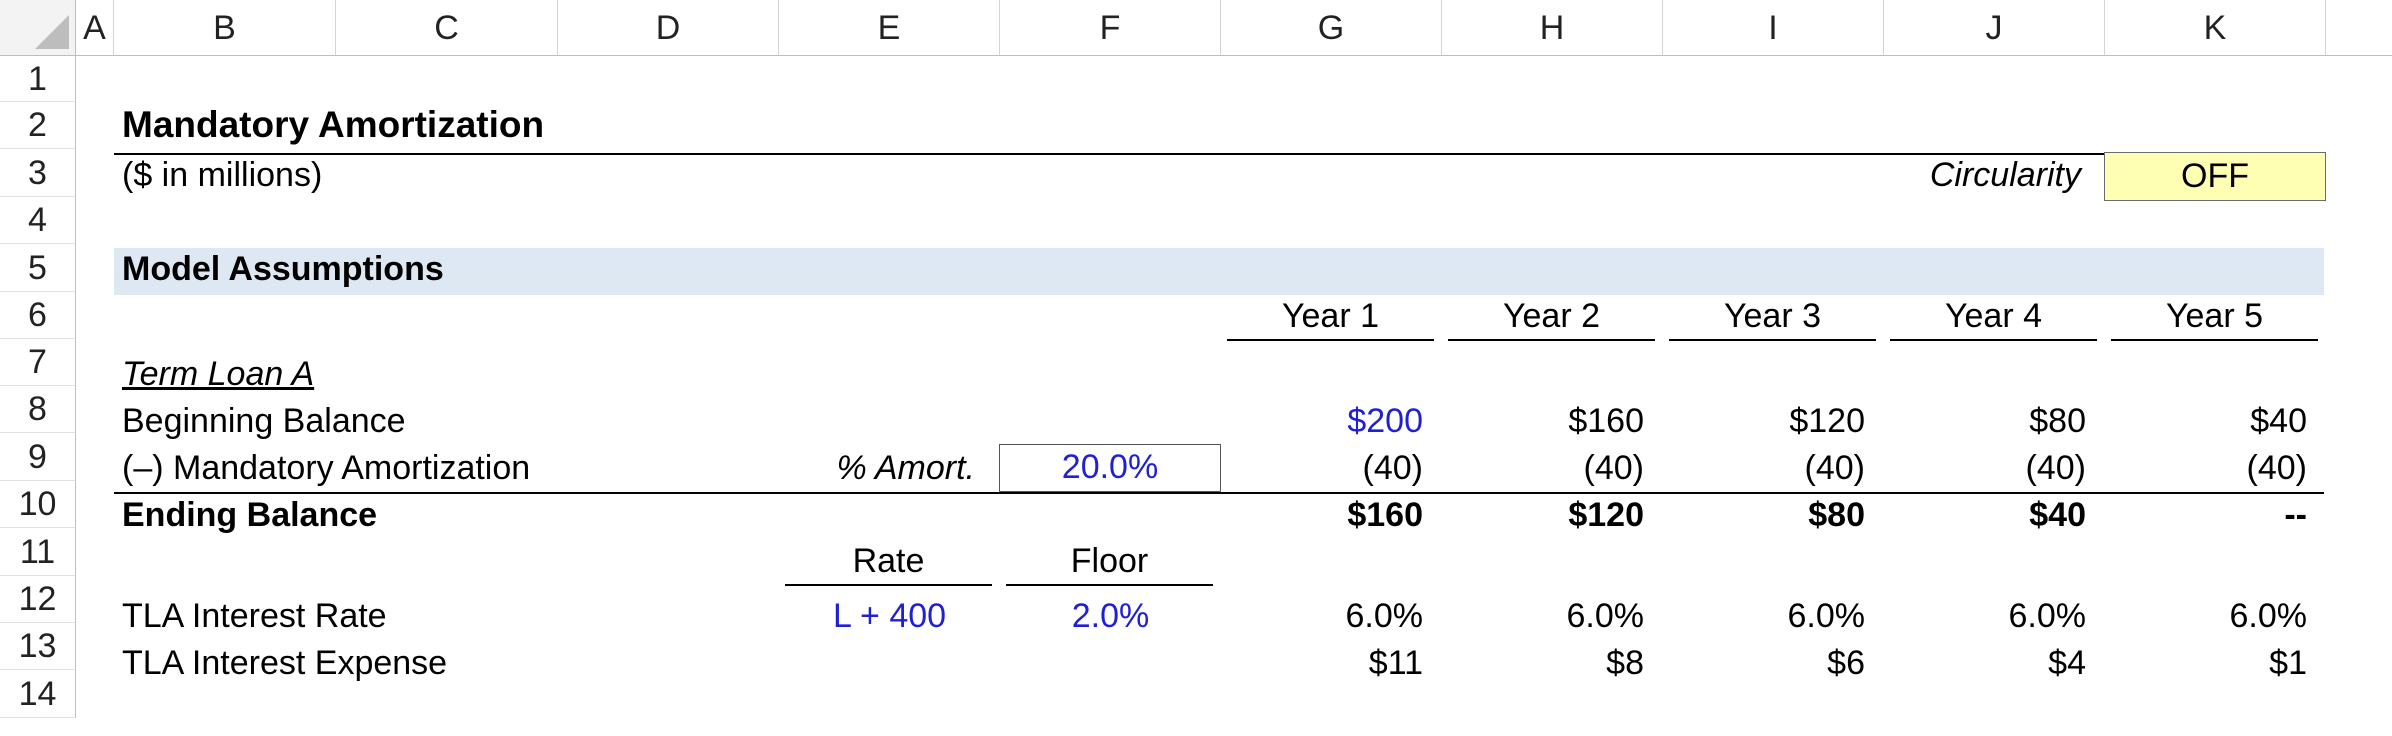 The width and height of the screenshot is (2392, 736). Describe the element at coordinates (1764, 616) in the screenshot. I see `interest-rate-year-3: 6.0%` at that location.